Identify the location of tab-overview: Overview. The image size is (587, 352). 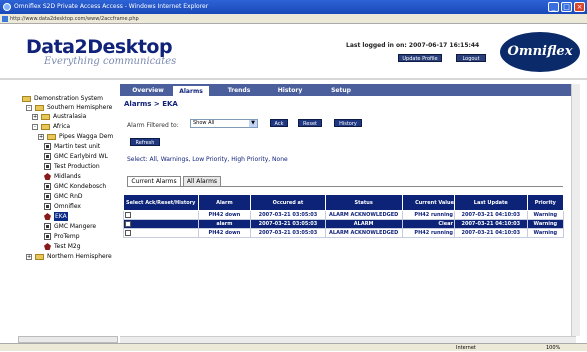
(148, 90).